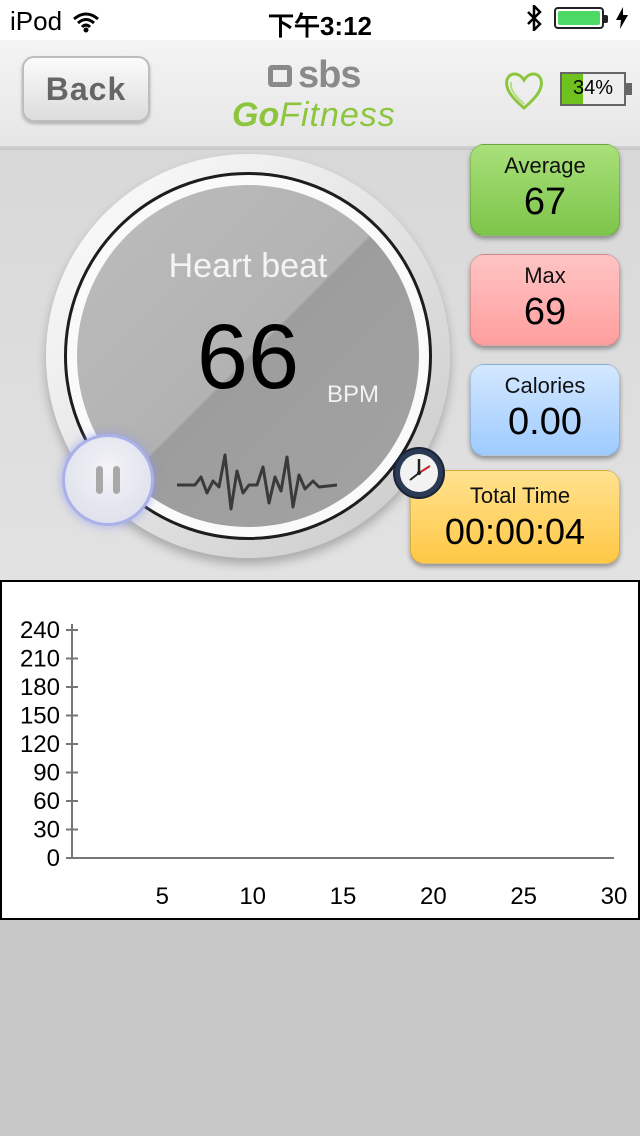 The height and width of the screenshot is (1136, 640). I want to click on x-tick-label: 10, so click(252, 896).